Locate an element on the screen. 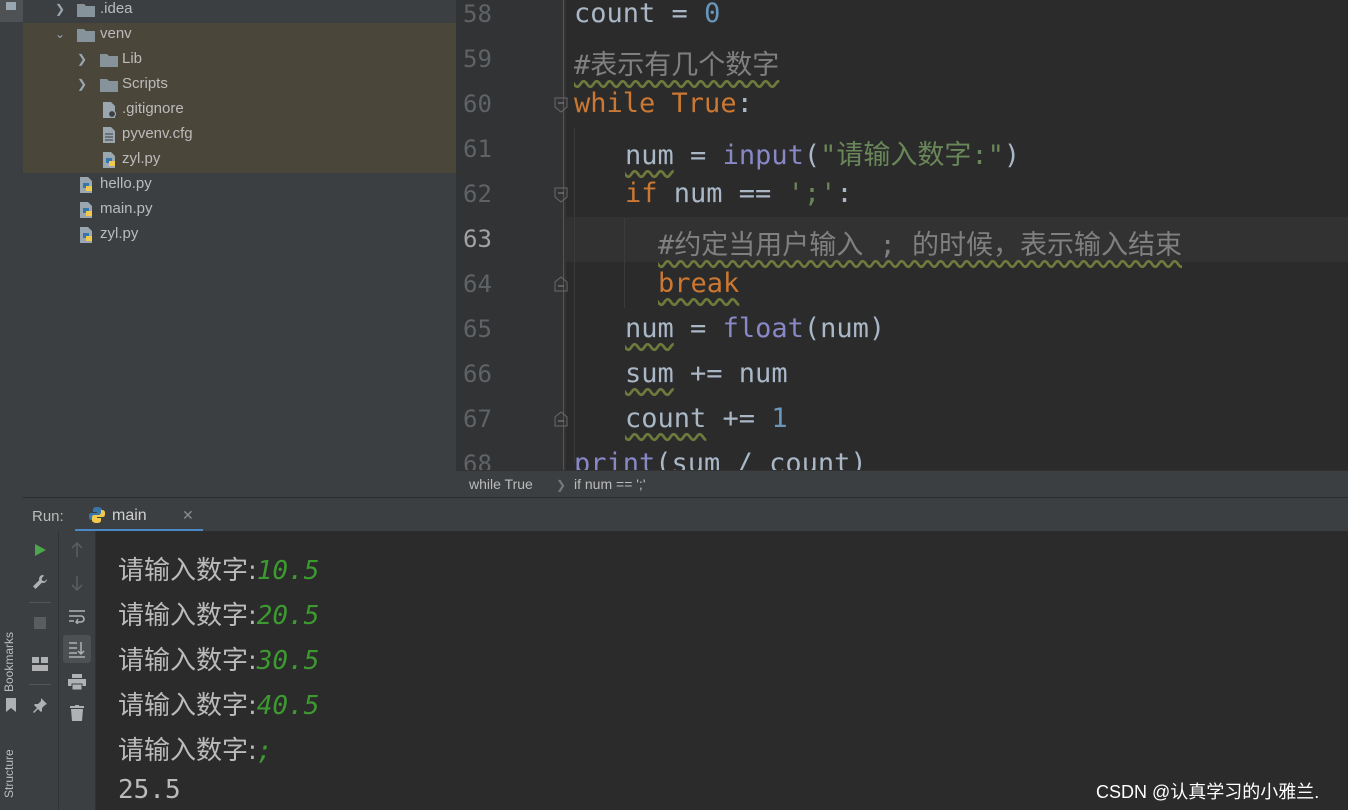 Image resolution: width=1348 pixels, height=810 pixels. line-number: 60 is located at coordinates (477, 104).